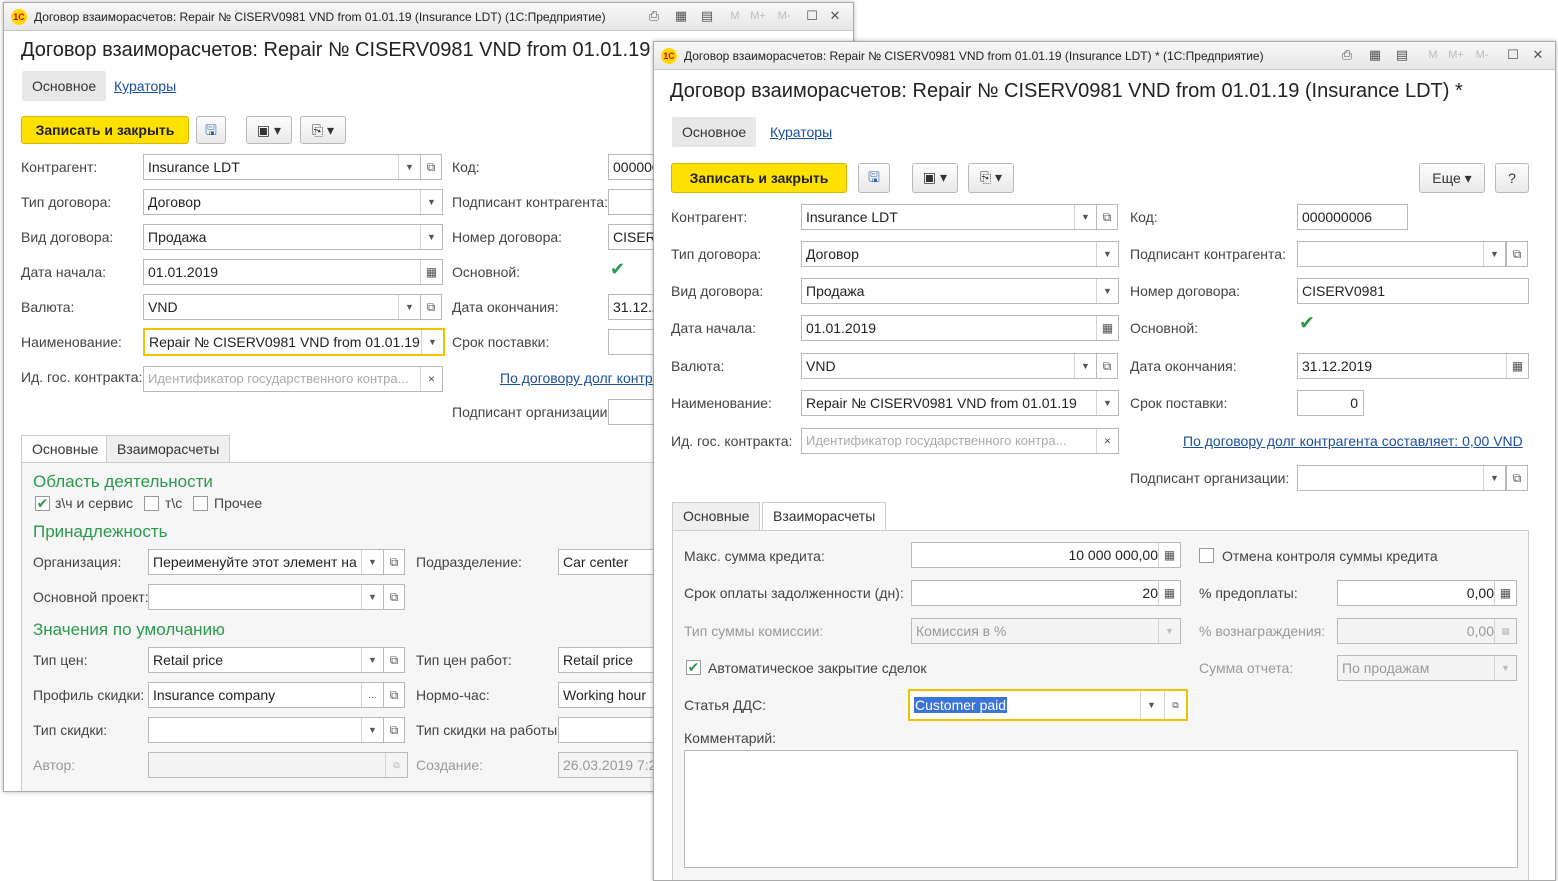 The width and height of the screenshot is (1558, 881). What do you see at coordinates (1046, 555) in the screenshot?
I see `credit-field: 10 000 000,00 ▦` at bounding box center [1046, 555].